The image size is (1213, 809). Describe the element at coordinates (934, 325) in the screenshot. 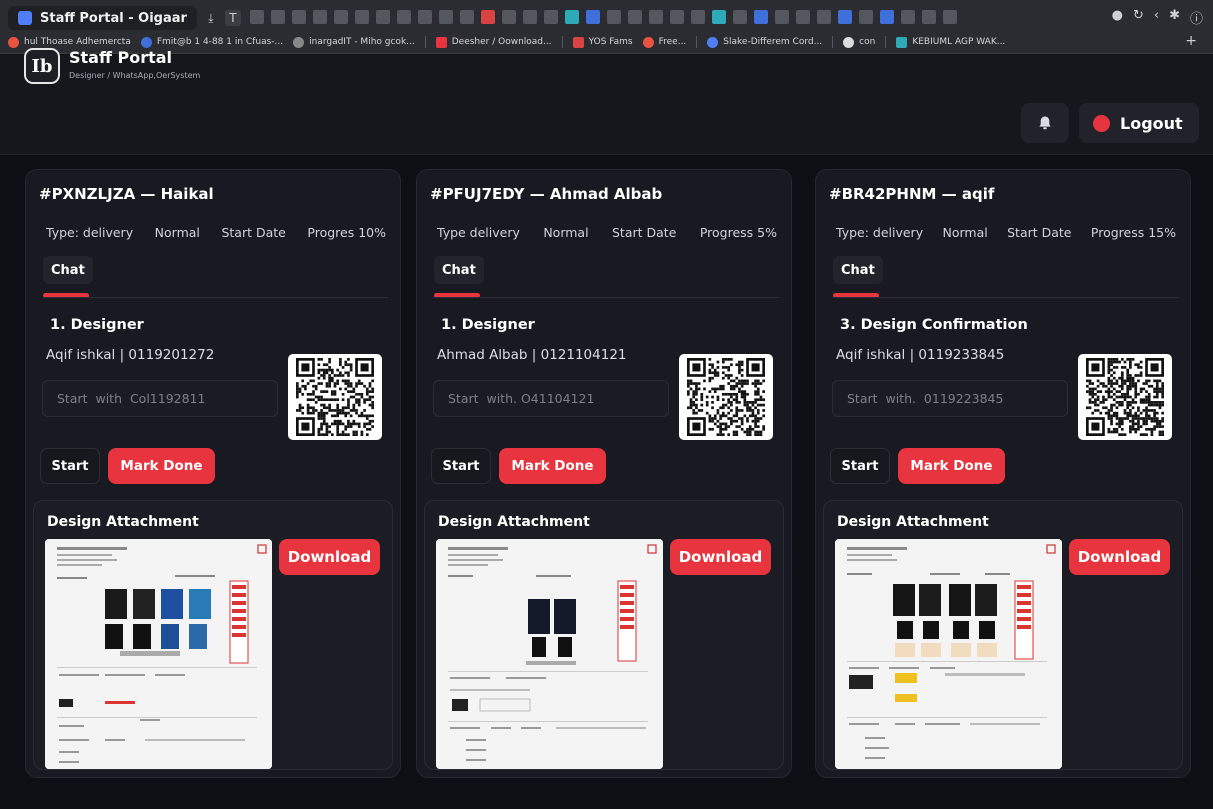

I see `stage-title: 3. Design Confirmation` at that location.